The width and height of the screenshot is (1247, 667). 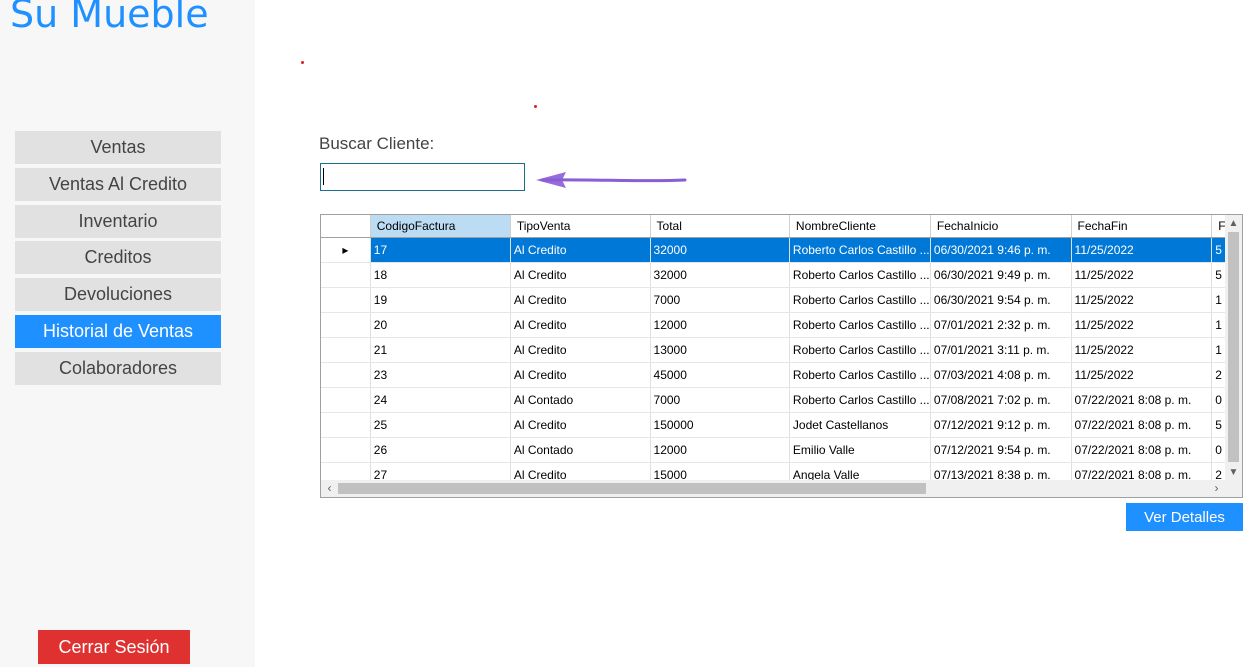 I want to click on row-header: ▸, so click(x=346, y=250).